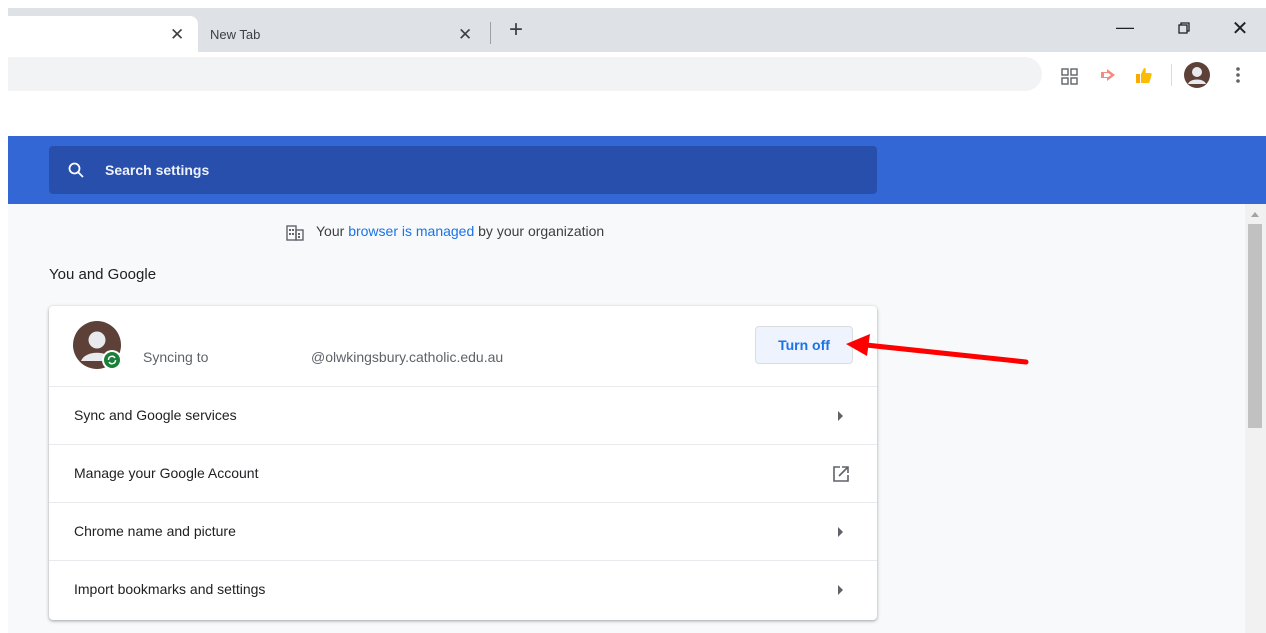 The width and height of the screenshot is (1266, 633). I want to click on restore-button, so click(1183, 29).